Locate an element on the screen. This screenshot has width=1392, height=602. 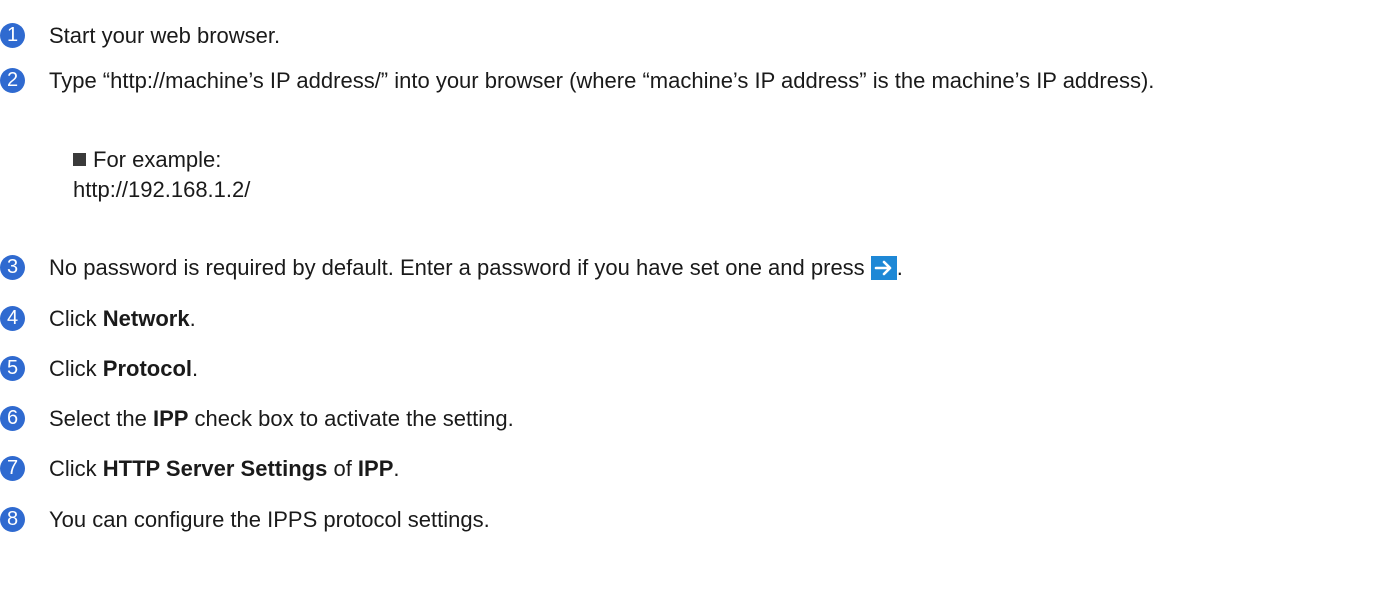
example-label: For example: is located at coordinates (157, 159).